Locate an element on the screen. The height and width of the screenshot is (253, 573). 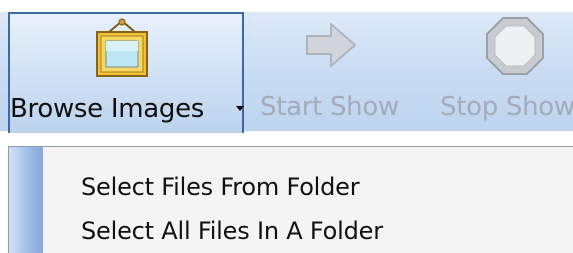
start-show-button: Start Show is located at coordinates (335, 71).